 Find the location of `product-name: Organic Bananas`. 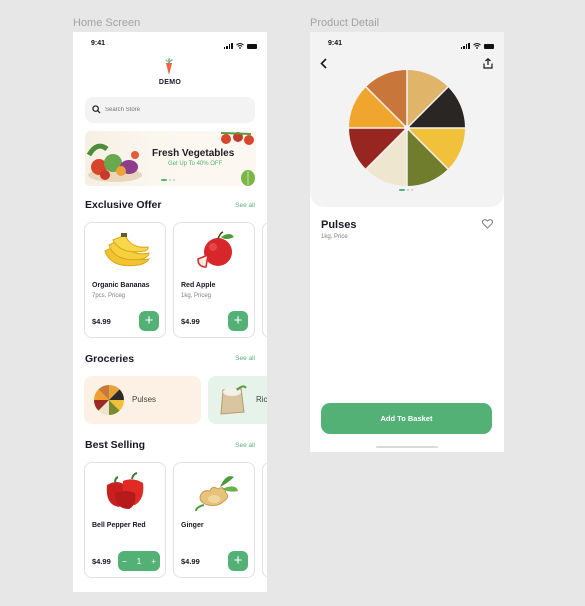

product-name: Organic Bananas is located at coordinates (121, 285).